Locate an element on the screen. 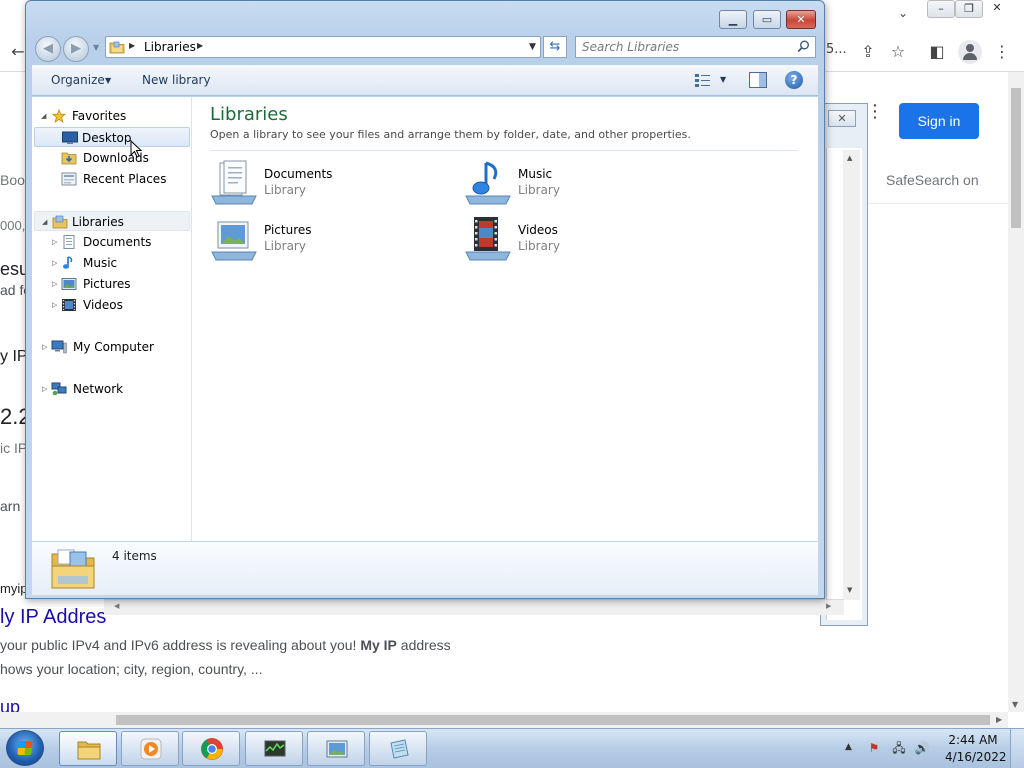  page-hscroll-thumb is located at coordinates (553, 720).